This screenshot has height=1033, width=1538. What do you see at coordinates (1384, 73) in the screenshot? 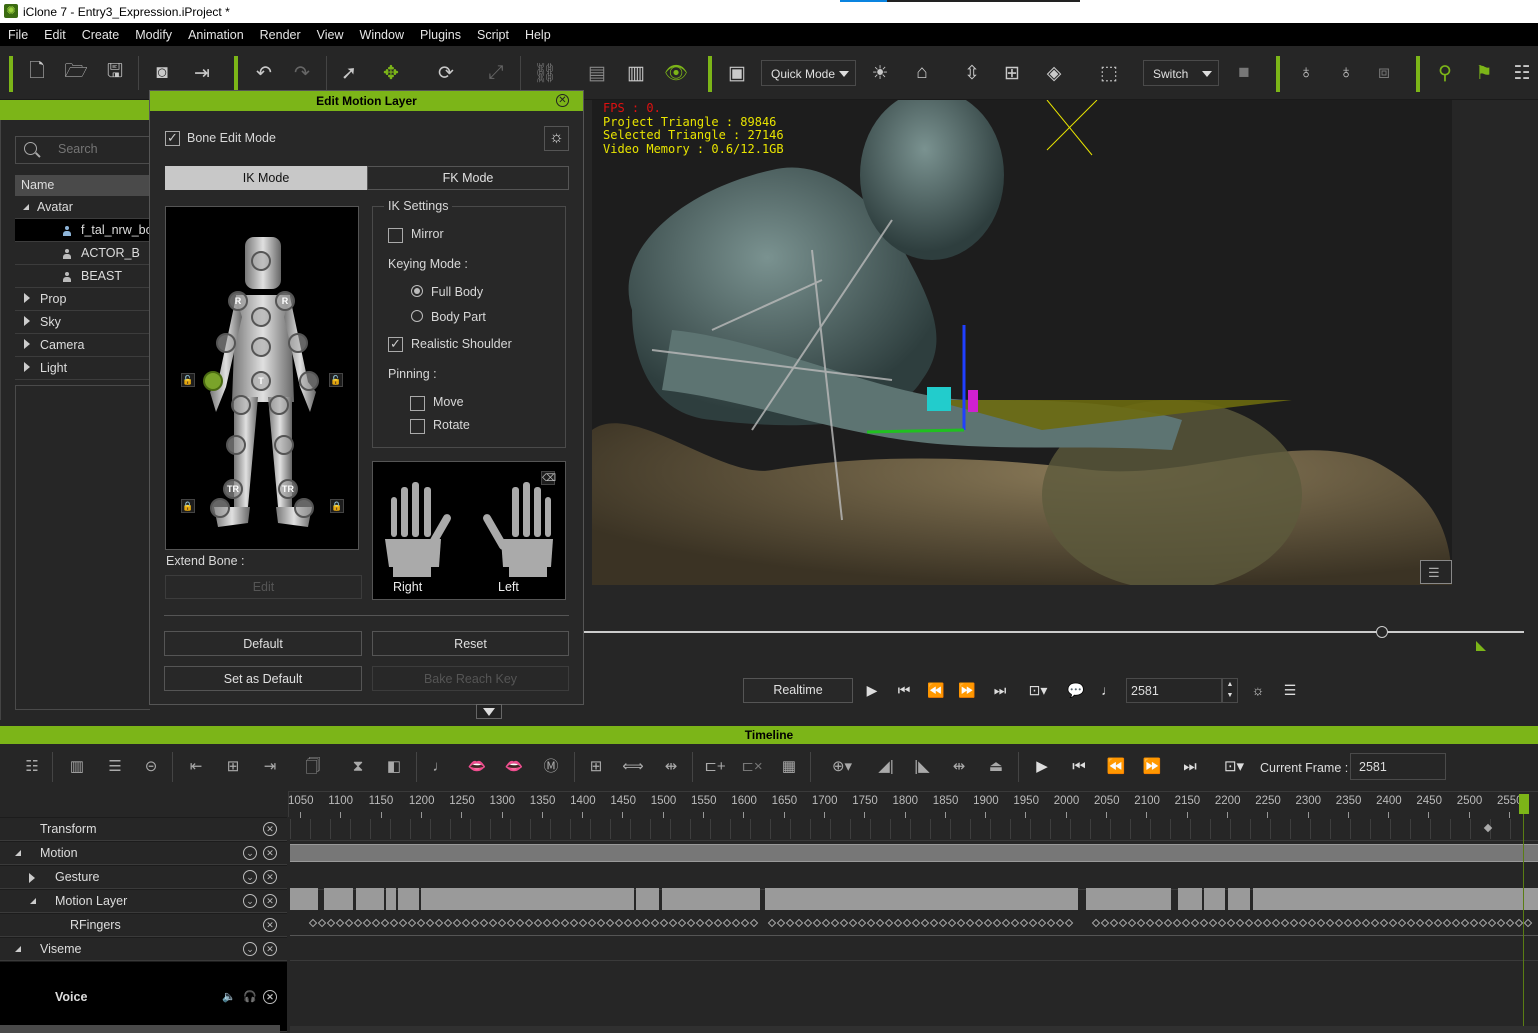
I see `cubes-icon: ⧈` at bounding box center [1384, 73].